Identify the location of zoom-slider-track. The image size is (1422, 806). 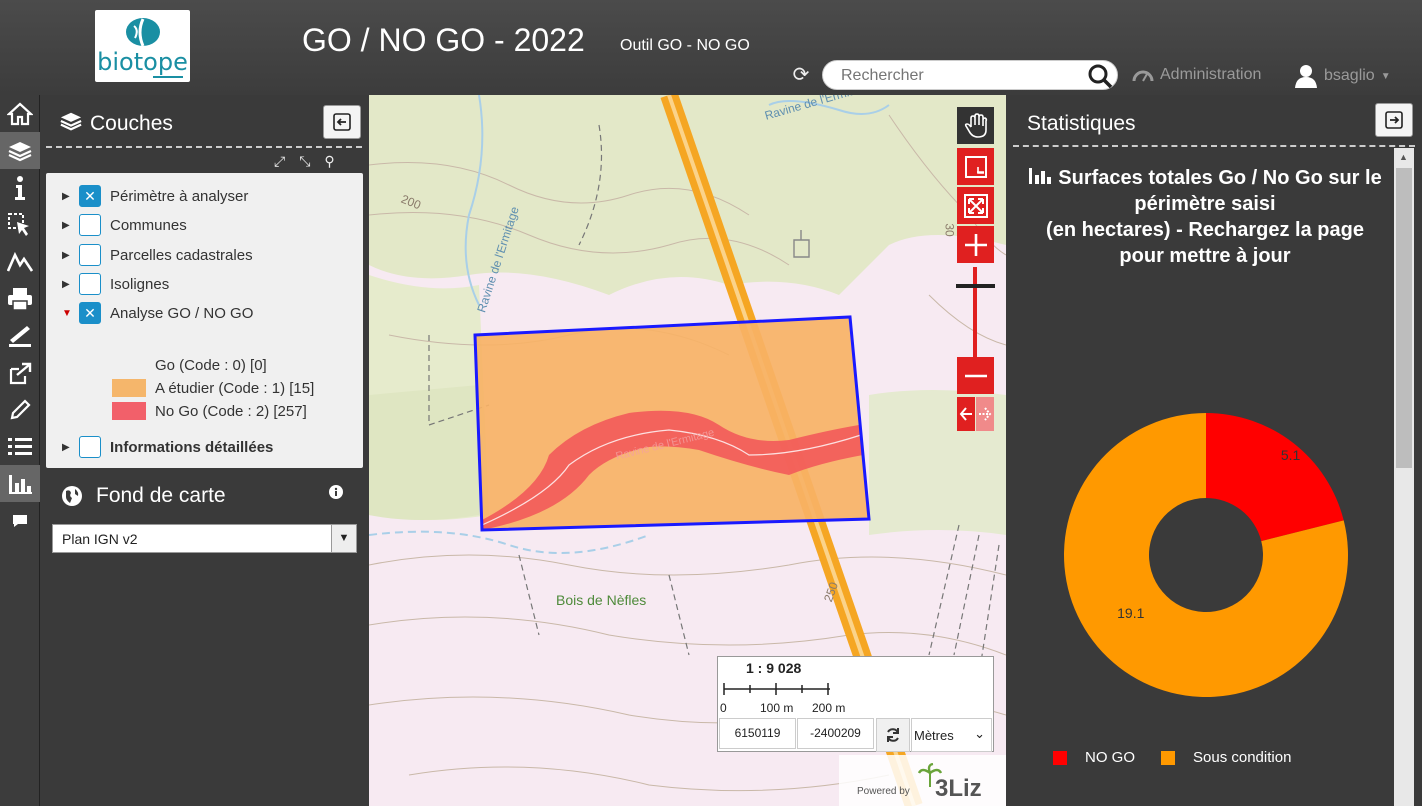
(975, 312).